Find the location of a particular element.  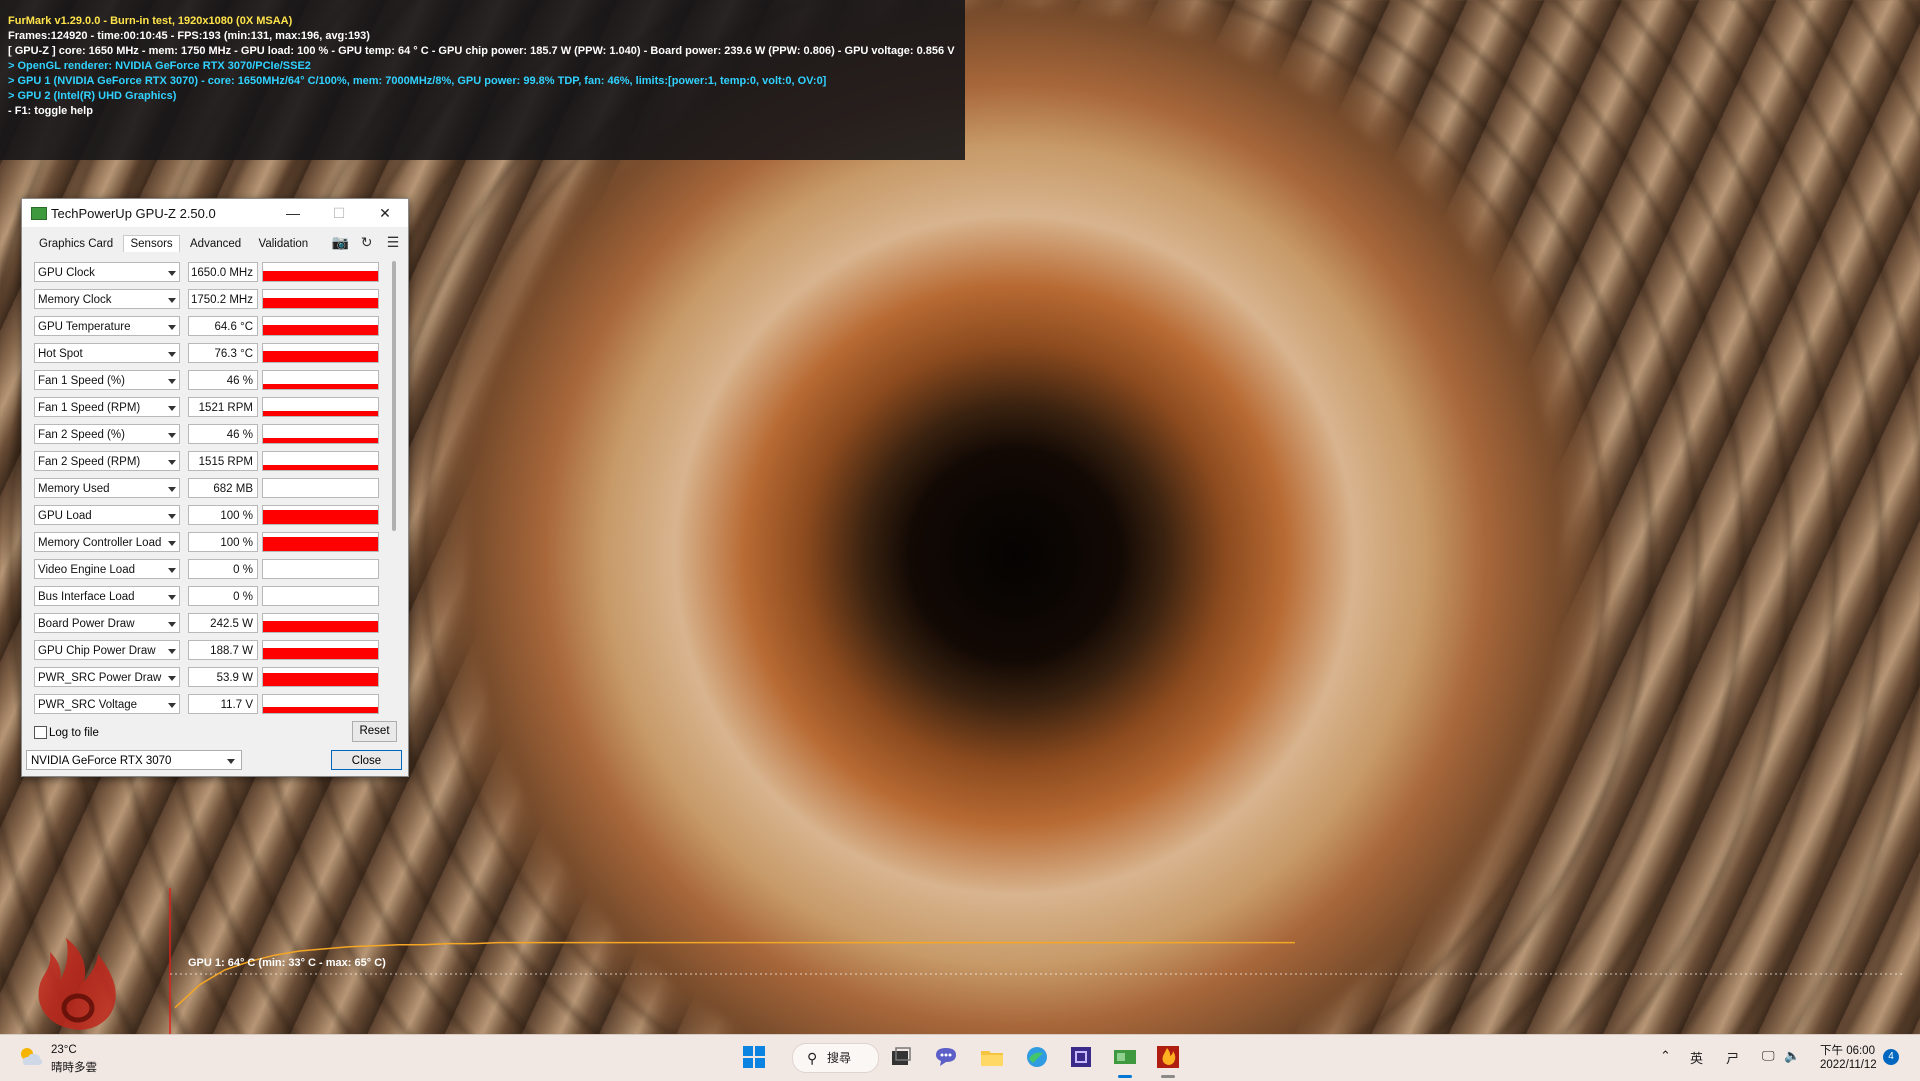

gpuz-toolbar: 📷 ↻ ☰ is located at coordinates (364, 242).